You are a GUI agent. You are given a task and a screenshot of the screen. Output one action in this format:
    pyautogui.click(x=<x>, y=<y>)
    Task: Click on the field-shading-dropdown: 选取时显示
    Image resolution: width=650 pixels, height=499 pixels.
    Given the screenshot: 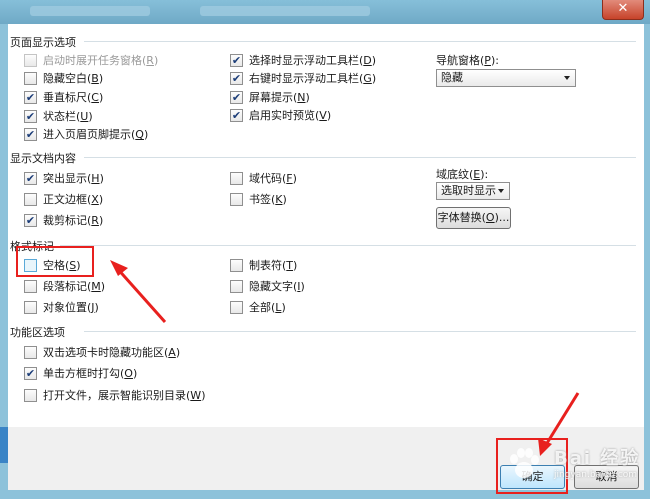 What is the action you would take?
    pyautogui.click(x=473, y=191)
    